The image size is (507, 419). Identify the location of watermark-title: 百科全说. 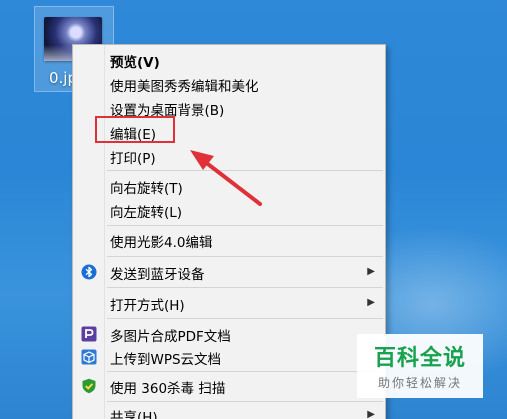
(419, 358).